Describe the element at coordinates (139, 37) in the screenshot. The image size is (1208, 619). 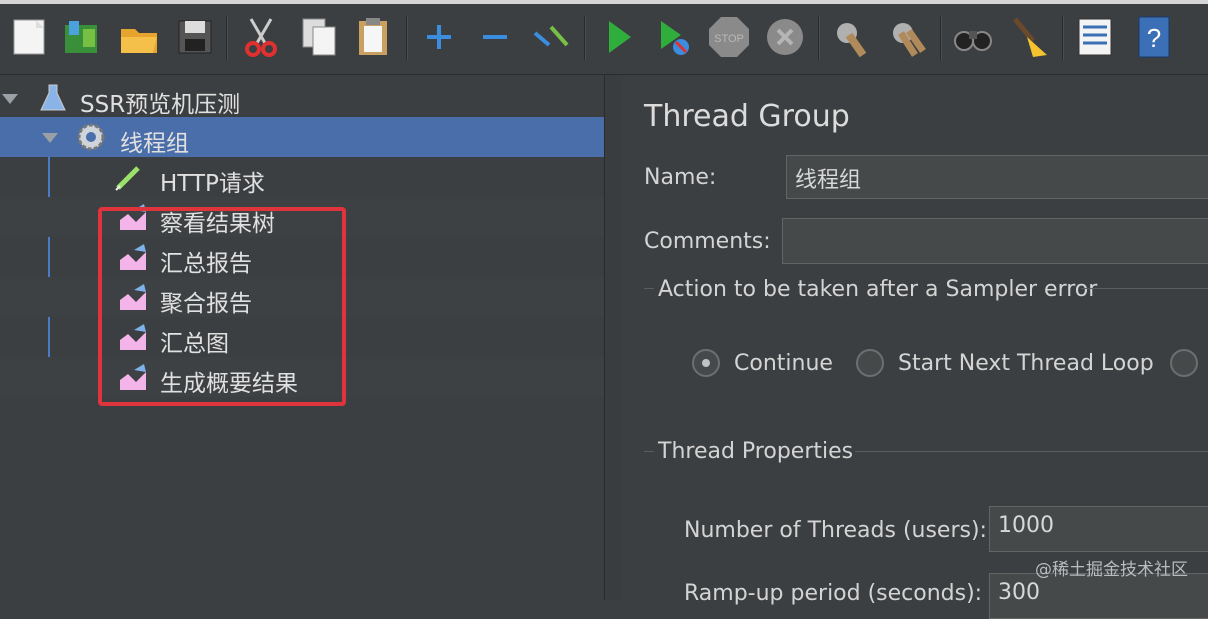
I see `open-icon` at that location.